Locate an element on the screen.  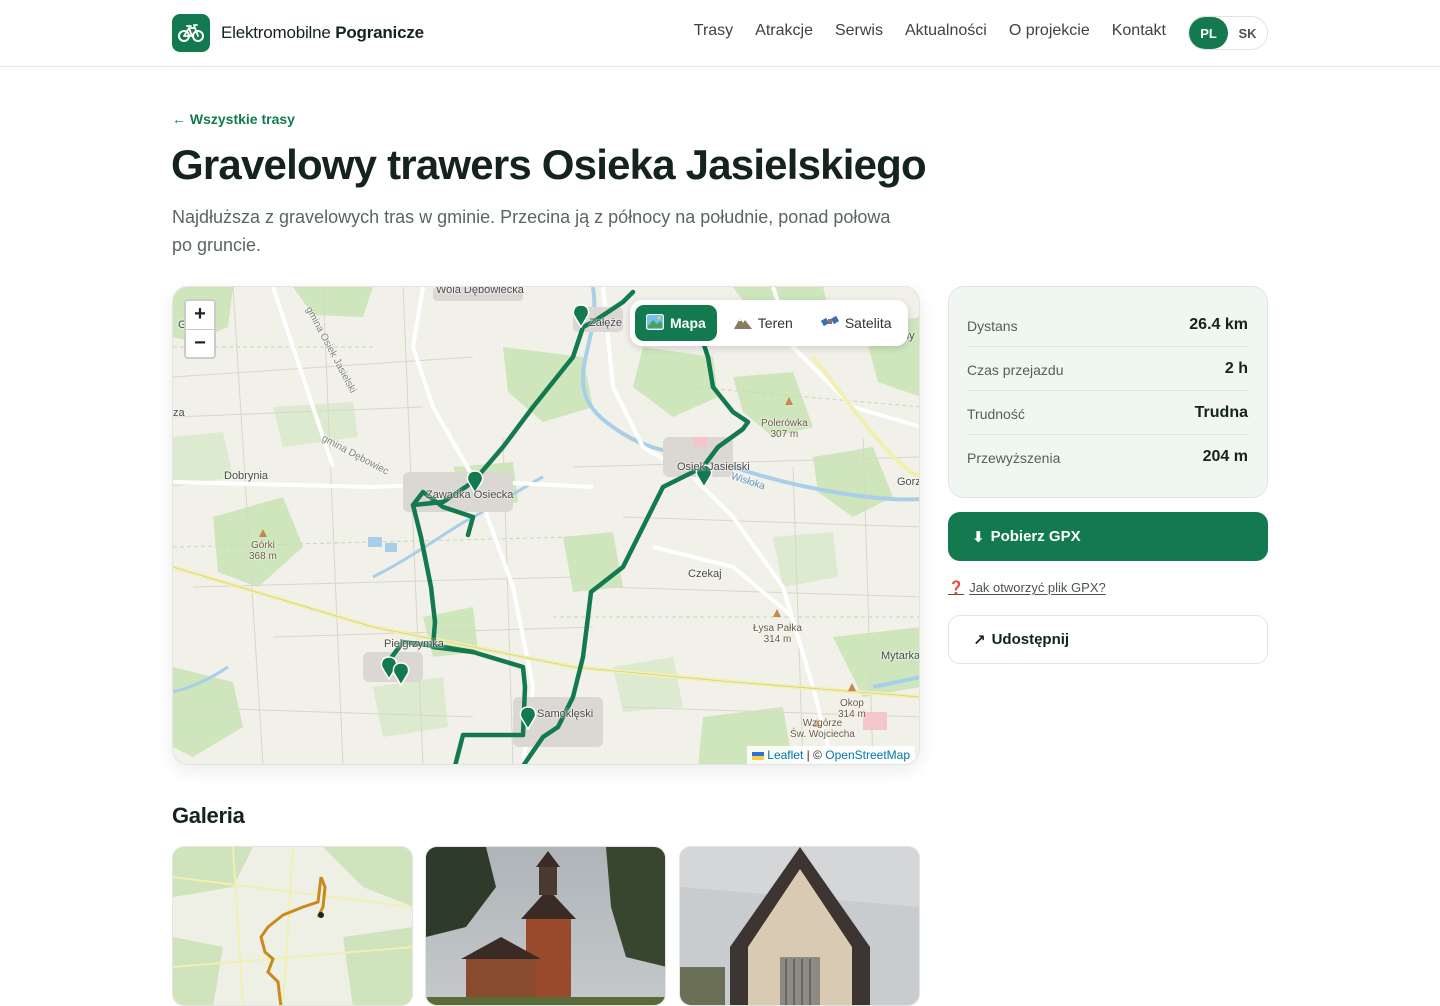
nav-aktualnosci: Aktualności is located at coordinates (946, 31).